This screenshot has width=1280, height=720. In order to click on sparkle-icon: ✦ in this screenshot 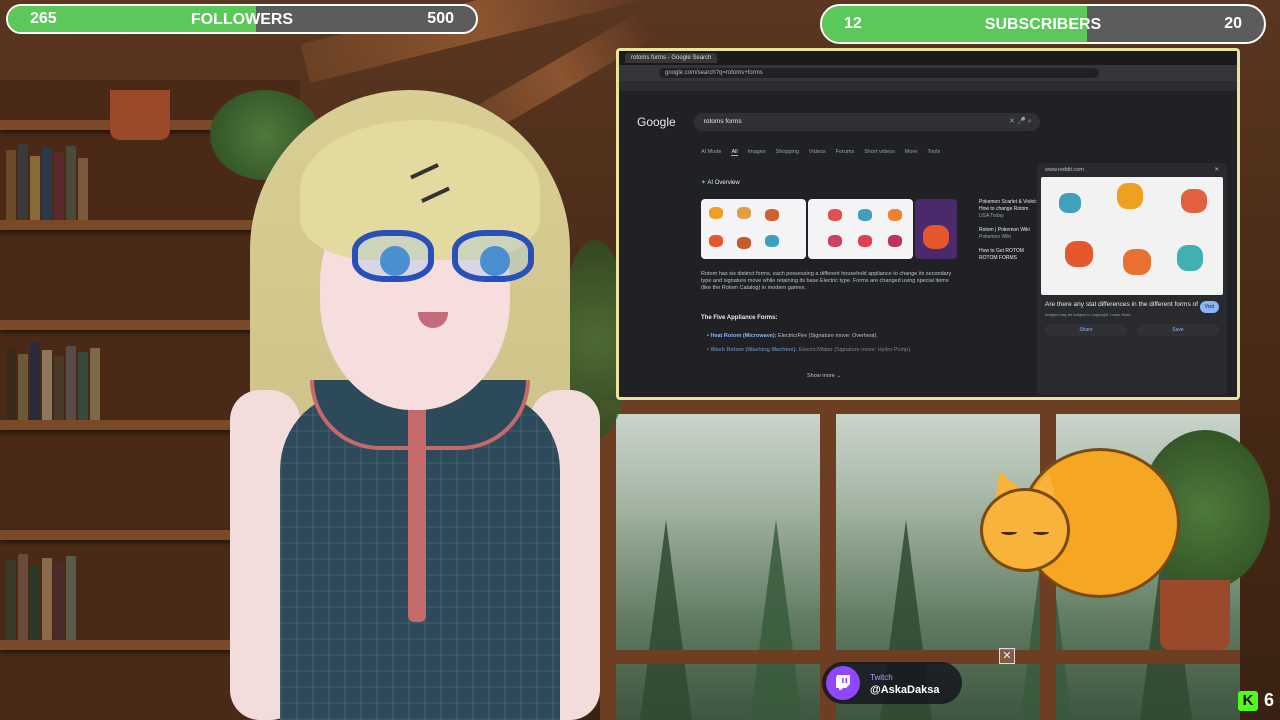, I will do `click(704, 183)`.